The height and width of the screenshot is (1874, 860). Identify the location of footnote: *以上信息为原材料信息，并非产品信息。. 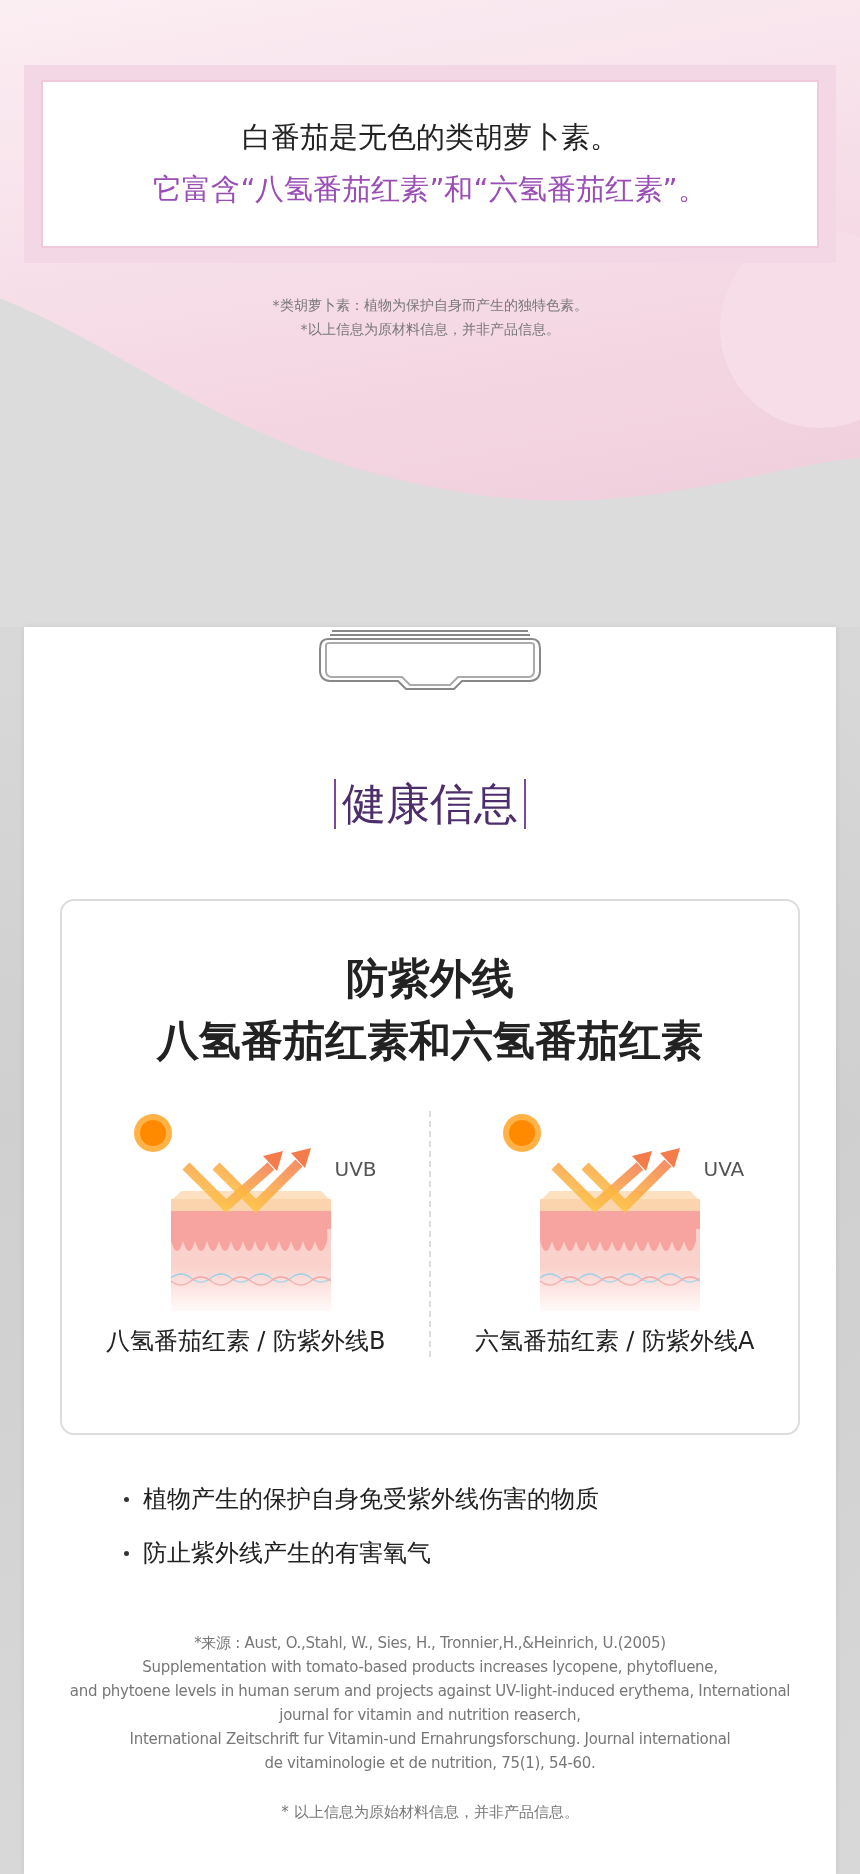
(430, 330).